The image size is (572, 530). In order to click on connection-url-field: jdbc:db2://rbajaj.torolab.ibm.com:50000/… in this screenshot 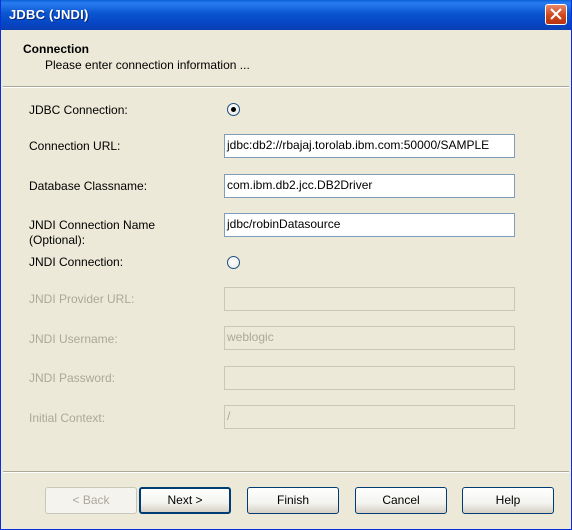, I will do `click(369, 146)`.